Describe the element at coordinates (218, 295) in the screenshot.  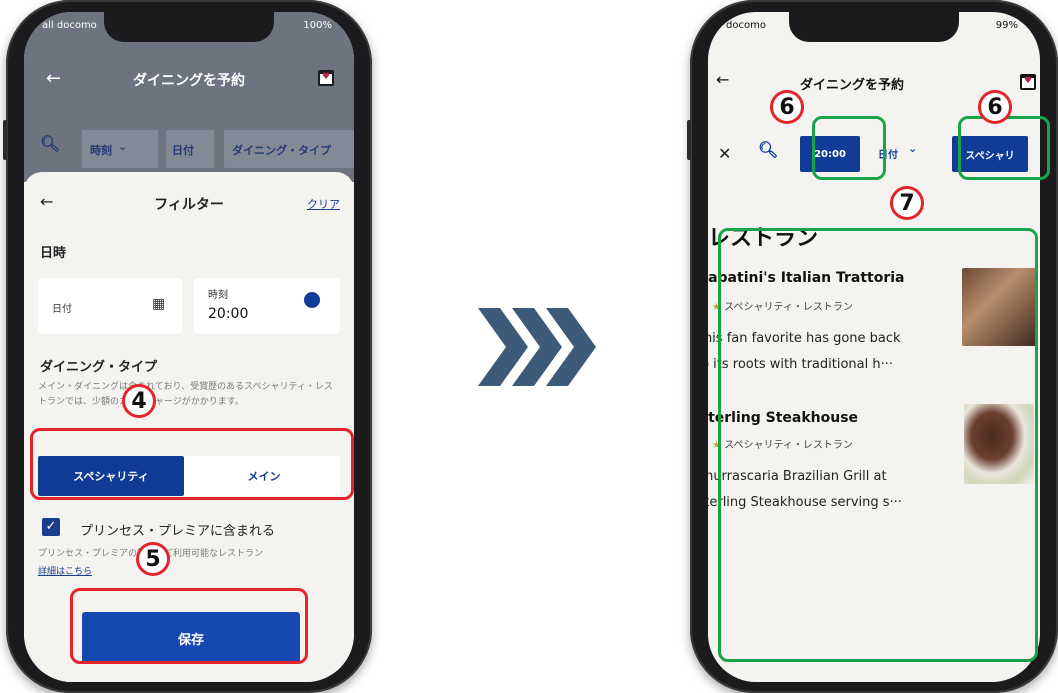
I see `time-label: 時刻` at that location.